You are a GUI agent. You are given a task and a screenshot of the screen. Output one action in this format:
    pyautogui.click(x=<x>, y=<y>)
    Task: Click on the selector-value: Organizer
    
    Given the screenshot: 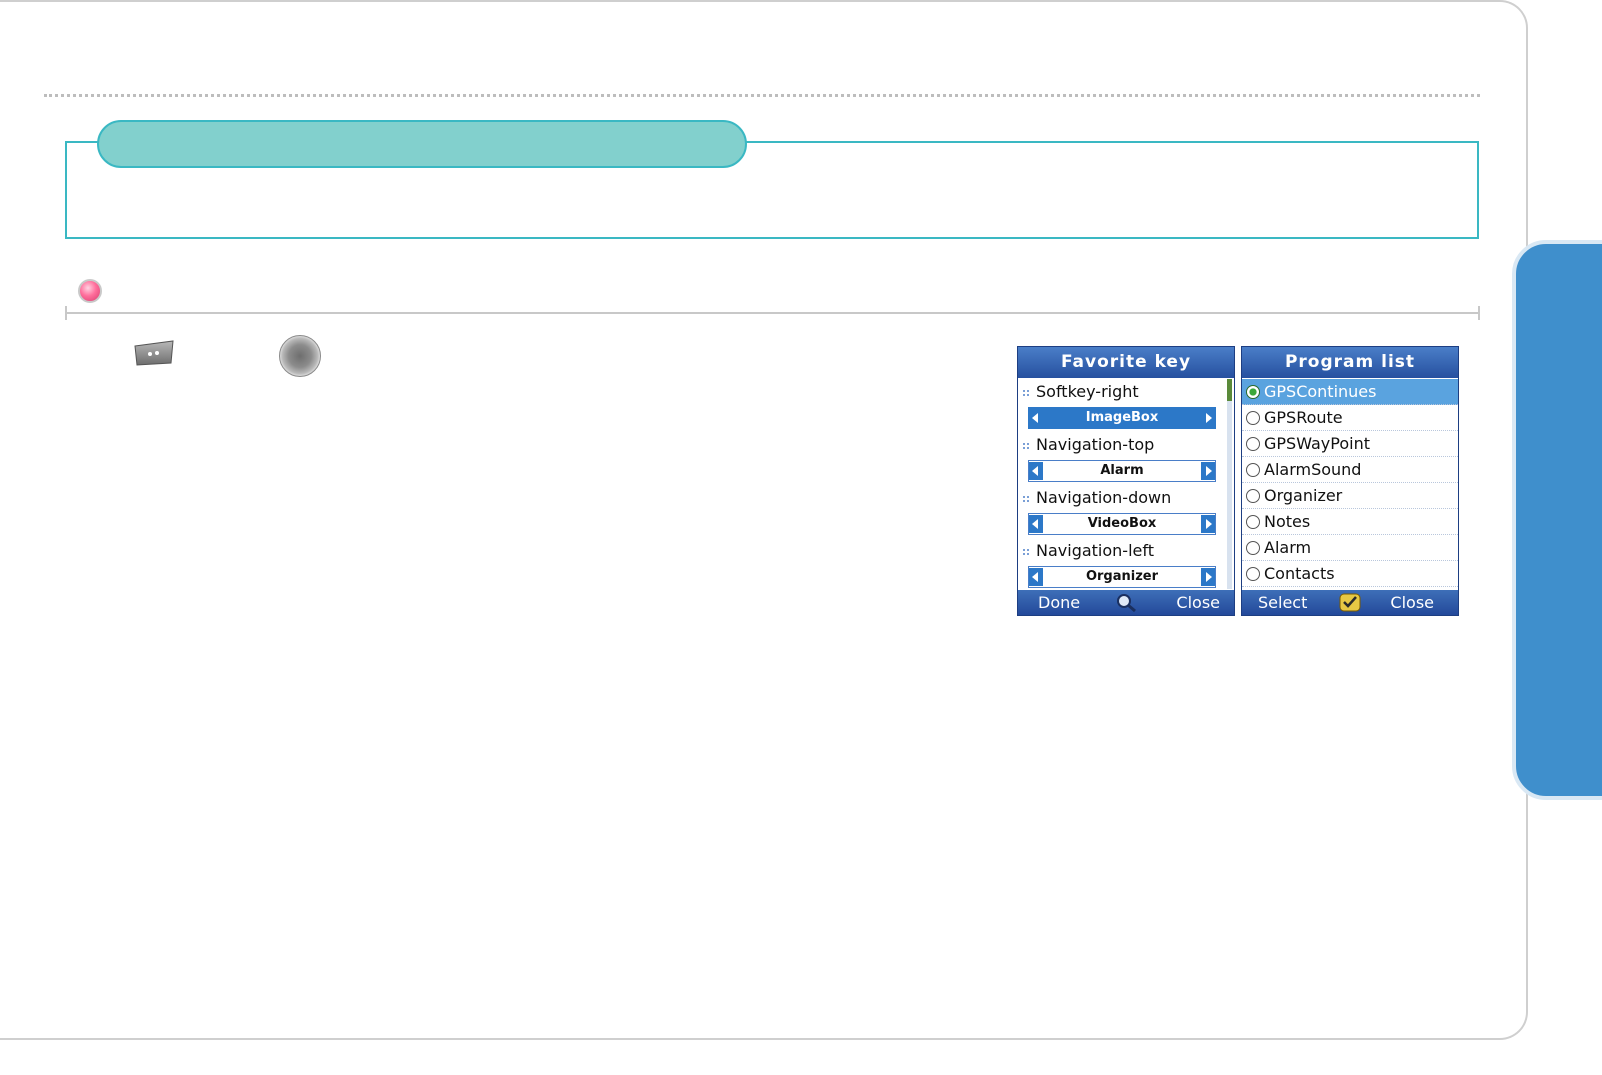 What is the action you would take?
    pyautogui.click(x=1122, y=576)
    